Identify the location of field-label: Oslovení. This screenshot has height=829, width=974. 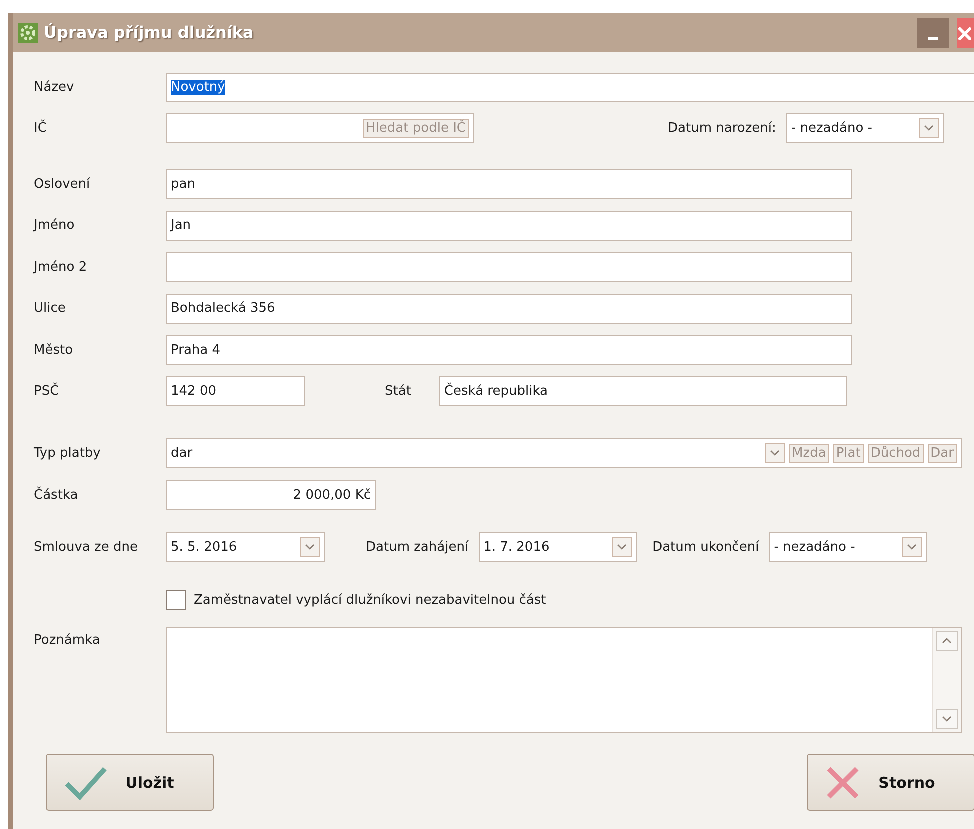
(63, 184).